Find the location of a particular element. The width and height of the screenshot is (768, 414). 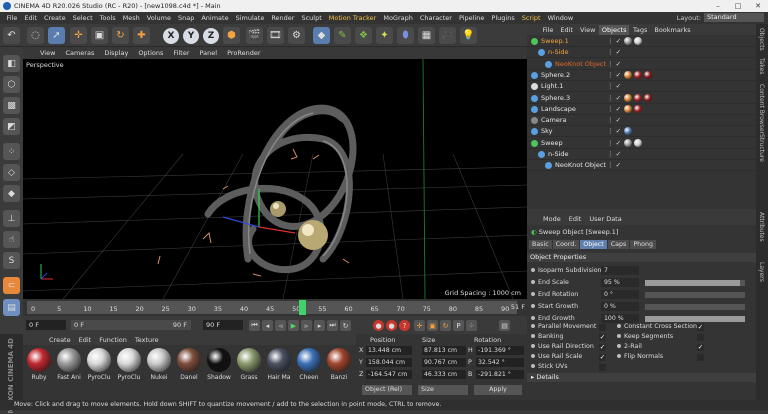

material-swatch-ruby is located at coordinates (39, 360).